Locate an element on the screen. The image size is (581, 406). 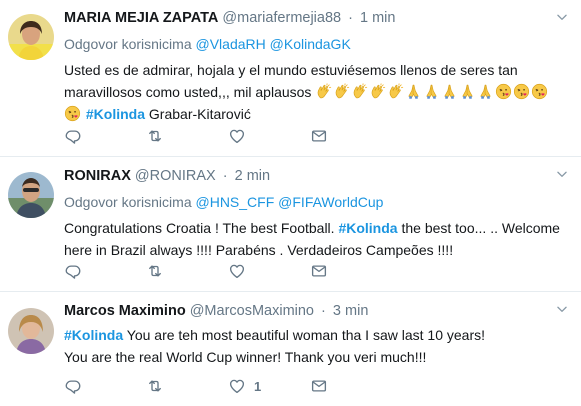
display-name: RONIRAX is located at coordinates (97, 176).